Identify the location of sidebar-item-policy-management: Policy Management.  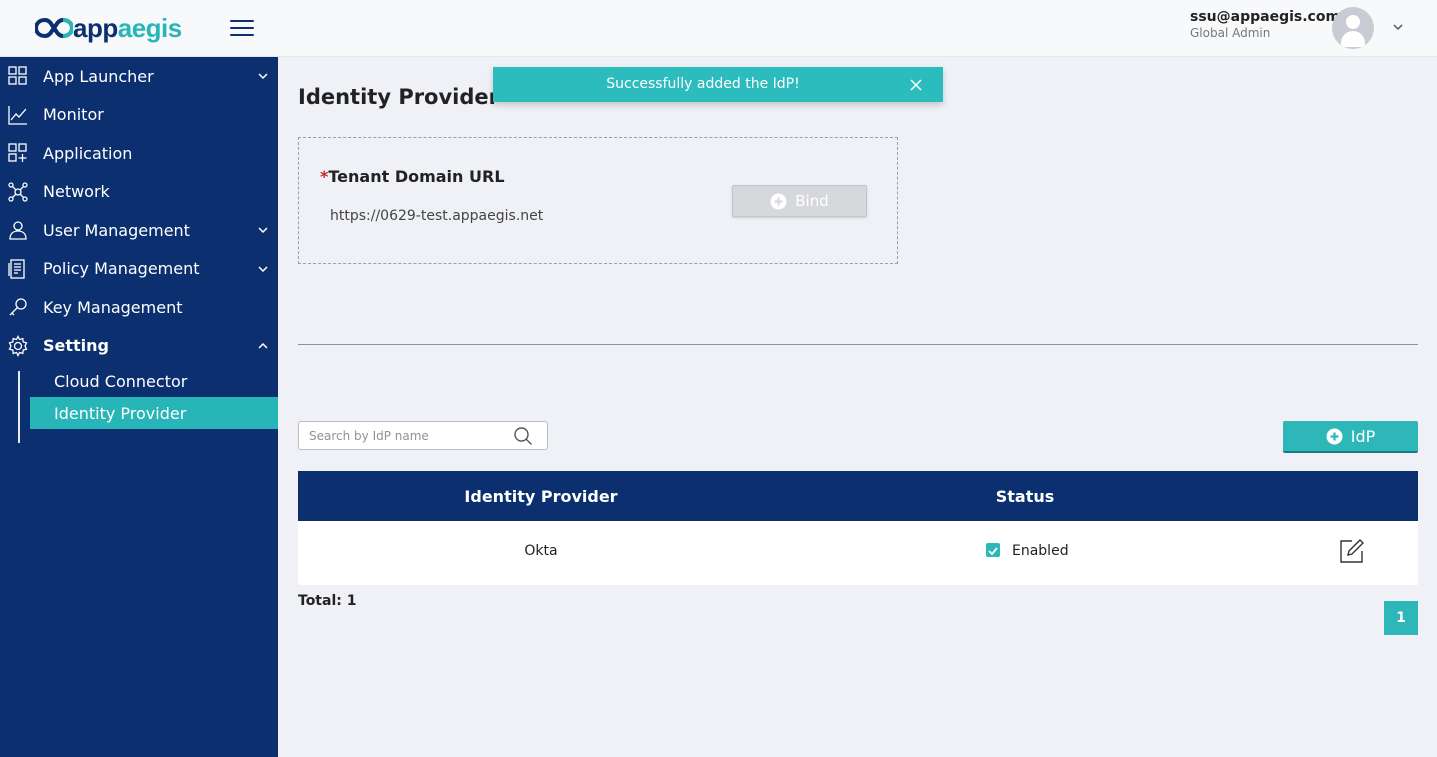
(139, 269).